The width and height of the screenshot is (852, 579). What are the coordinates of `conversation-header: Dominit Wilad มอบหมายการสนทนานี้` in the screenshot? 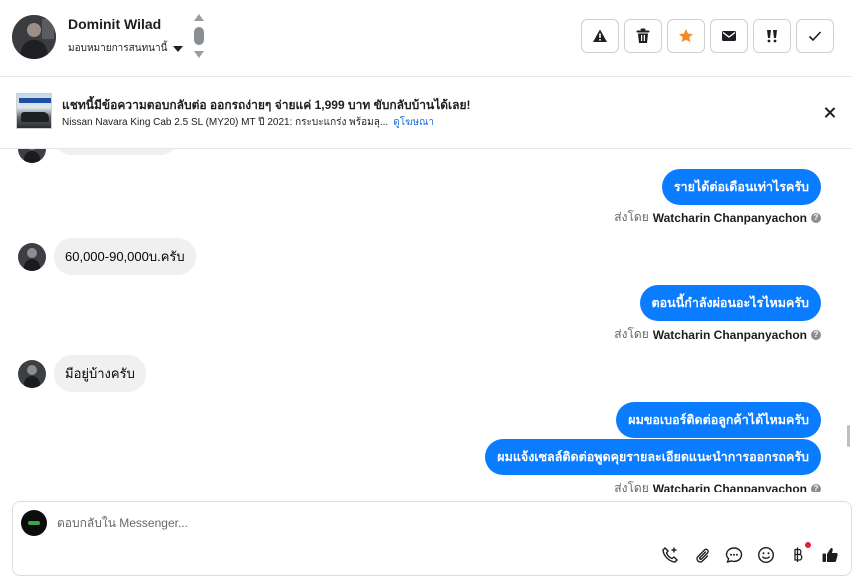 It's located at (426, 38).